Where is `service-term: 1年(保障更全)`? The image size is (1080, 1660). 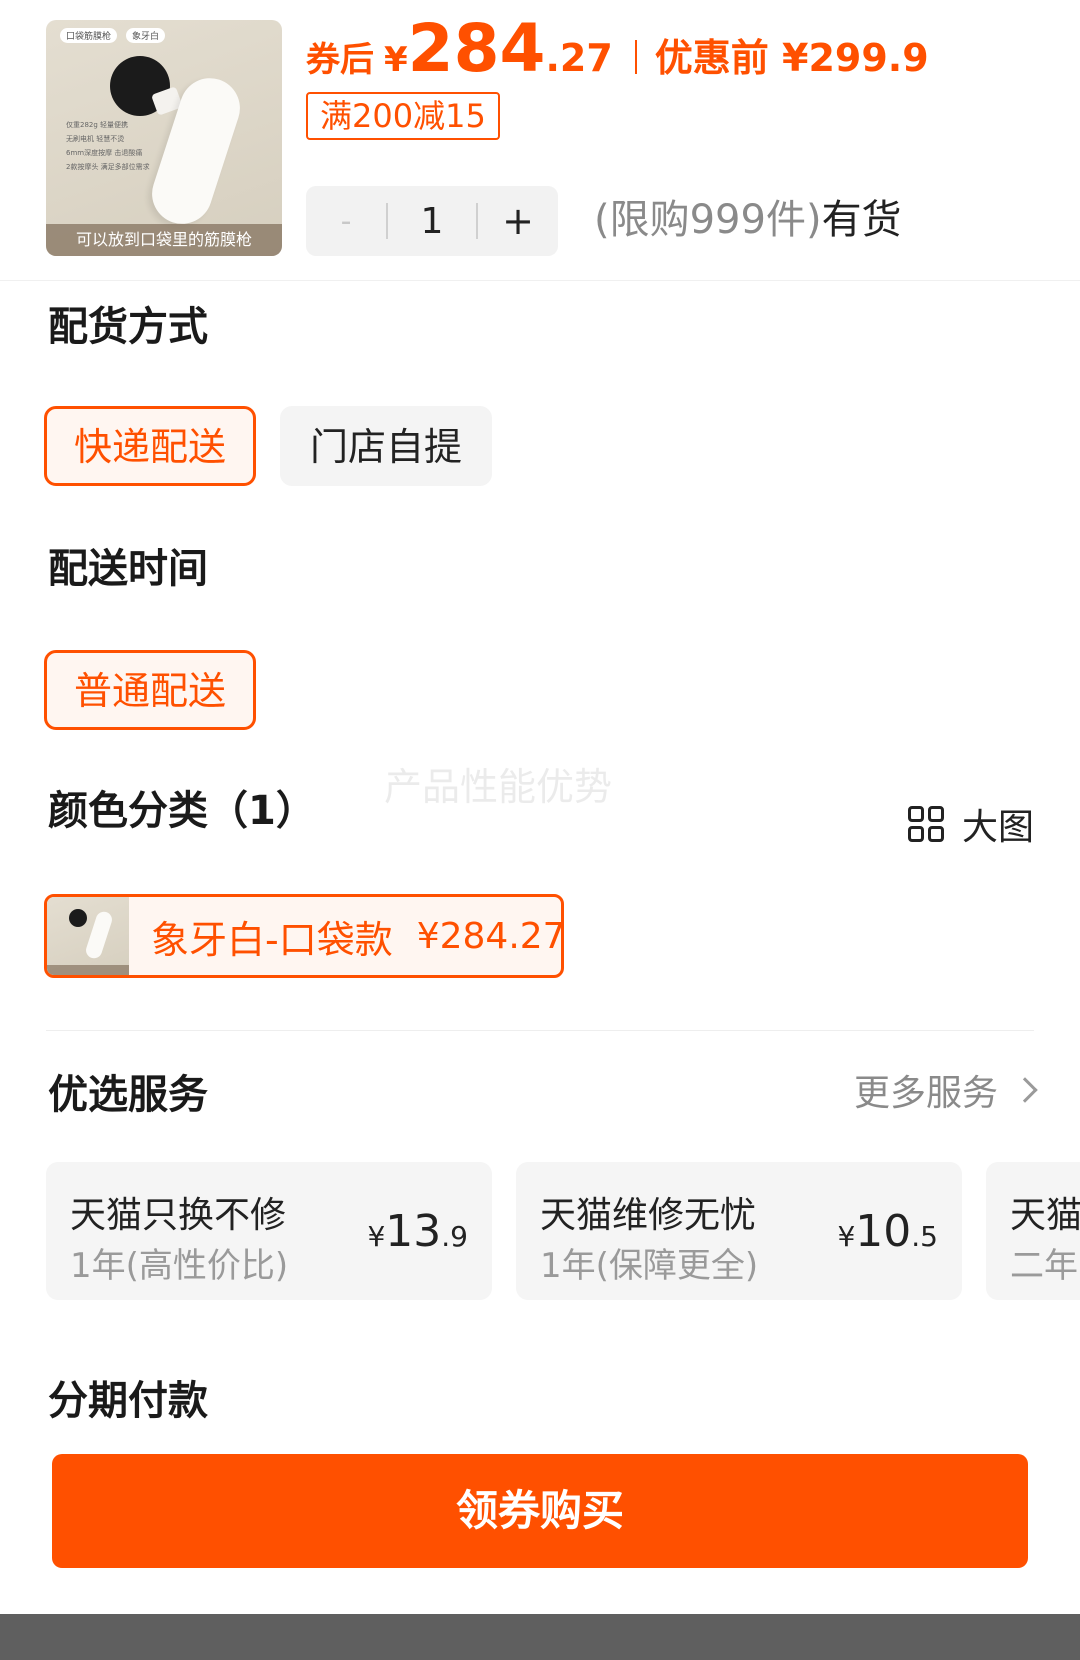
service-term: 1年(保障更全) is located at coordinates (649, 1266).